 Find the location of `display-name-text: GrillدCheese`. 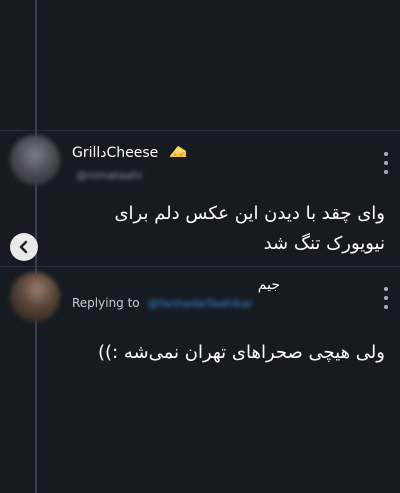

display-name-text: GrillدCheese is located at coordinates (115, 153).